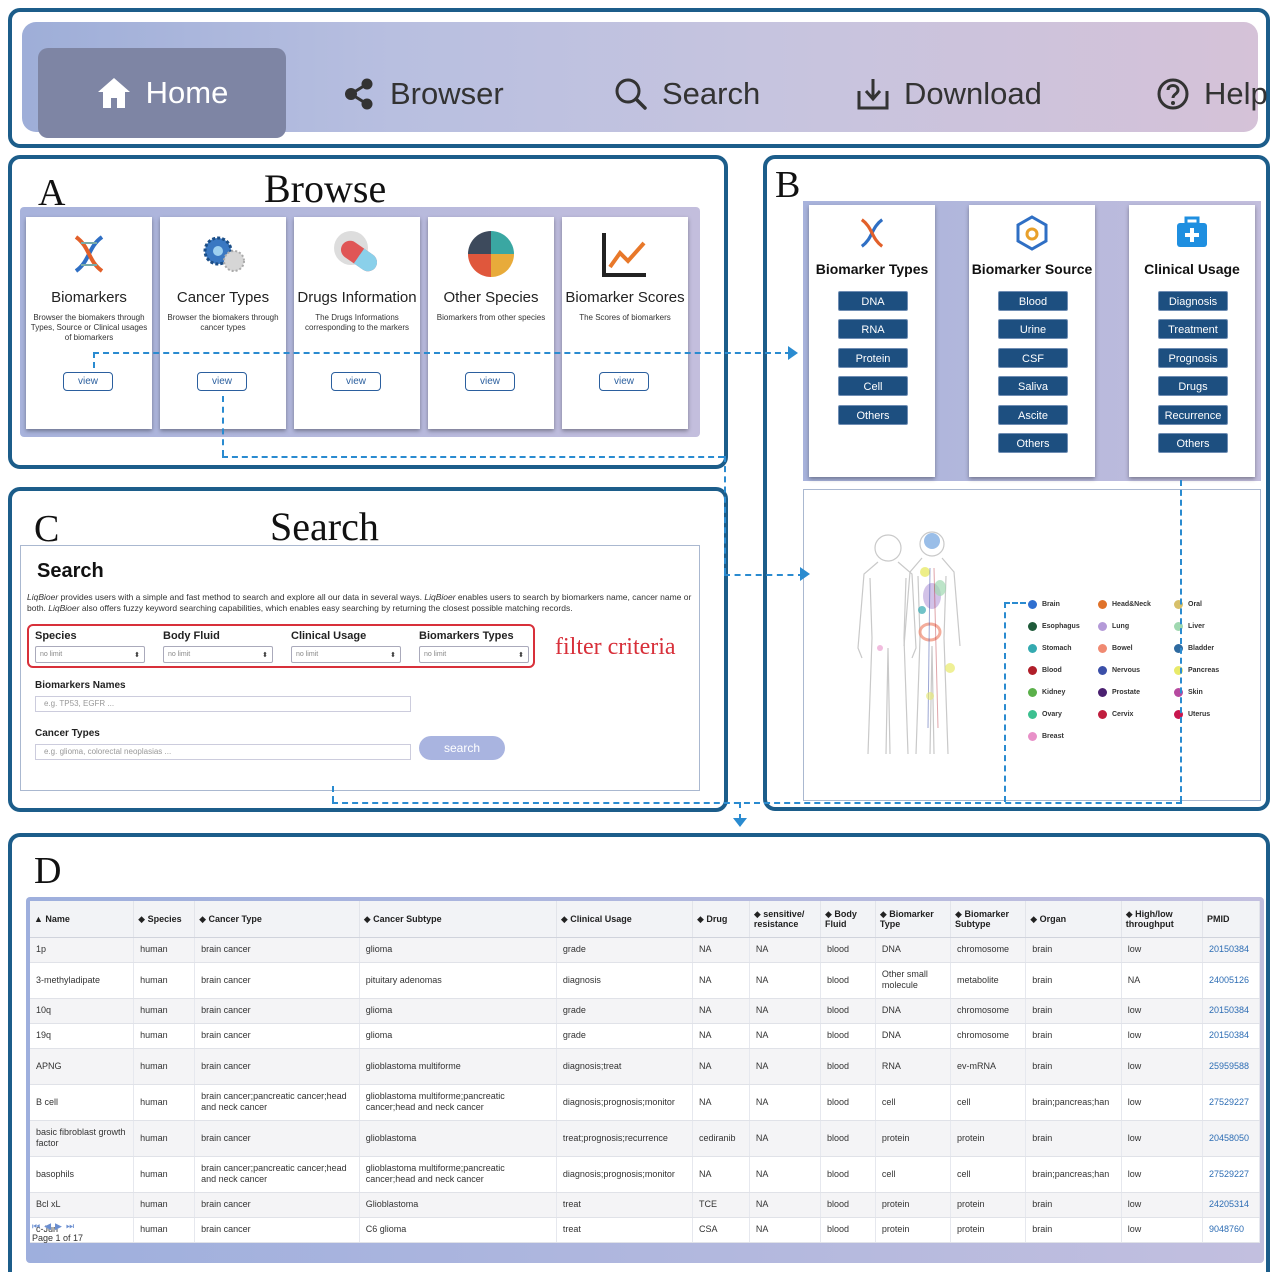  What do you see at coordinates (873, 358) in the screenshot?
I see `type-protein-button: Protein` at bounding box center [873, 358].